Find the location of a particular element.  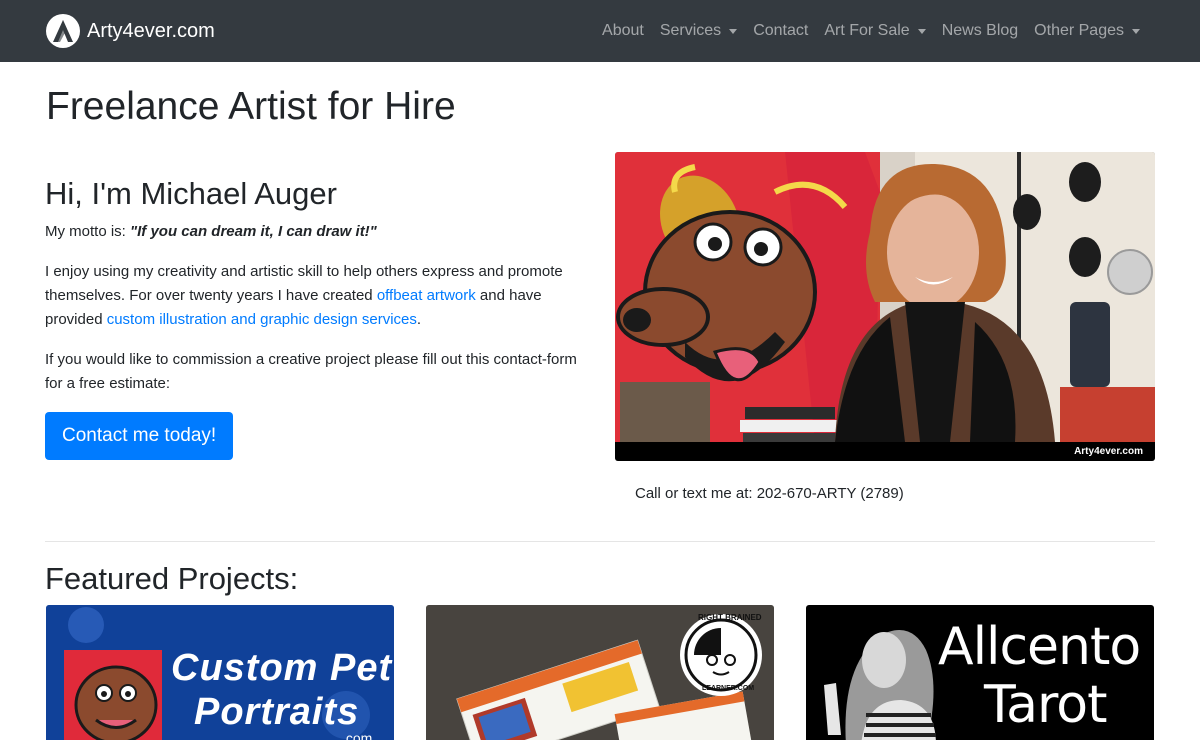

nav-art-for-sale-label: Art For Sale is located at coordinates (867, 30).